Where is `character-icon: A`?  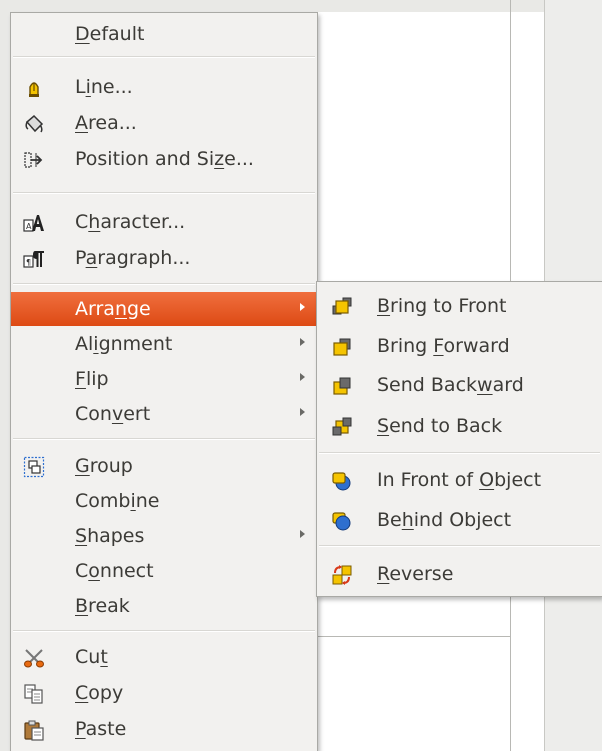
character-icon: A is located at coordinates (33, 223).